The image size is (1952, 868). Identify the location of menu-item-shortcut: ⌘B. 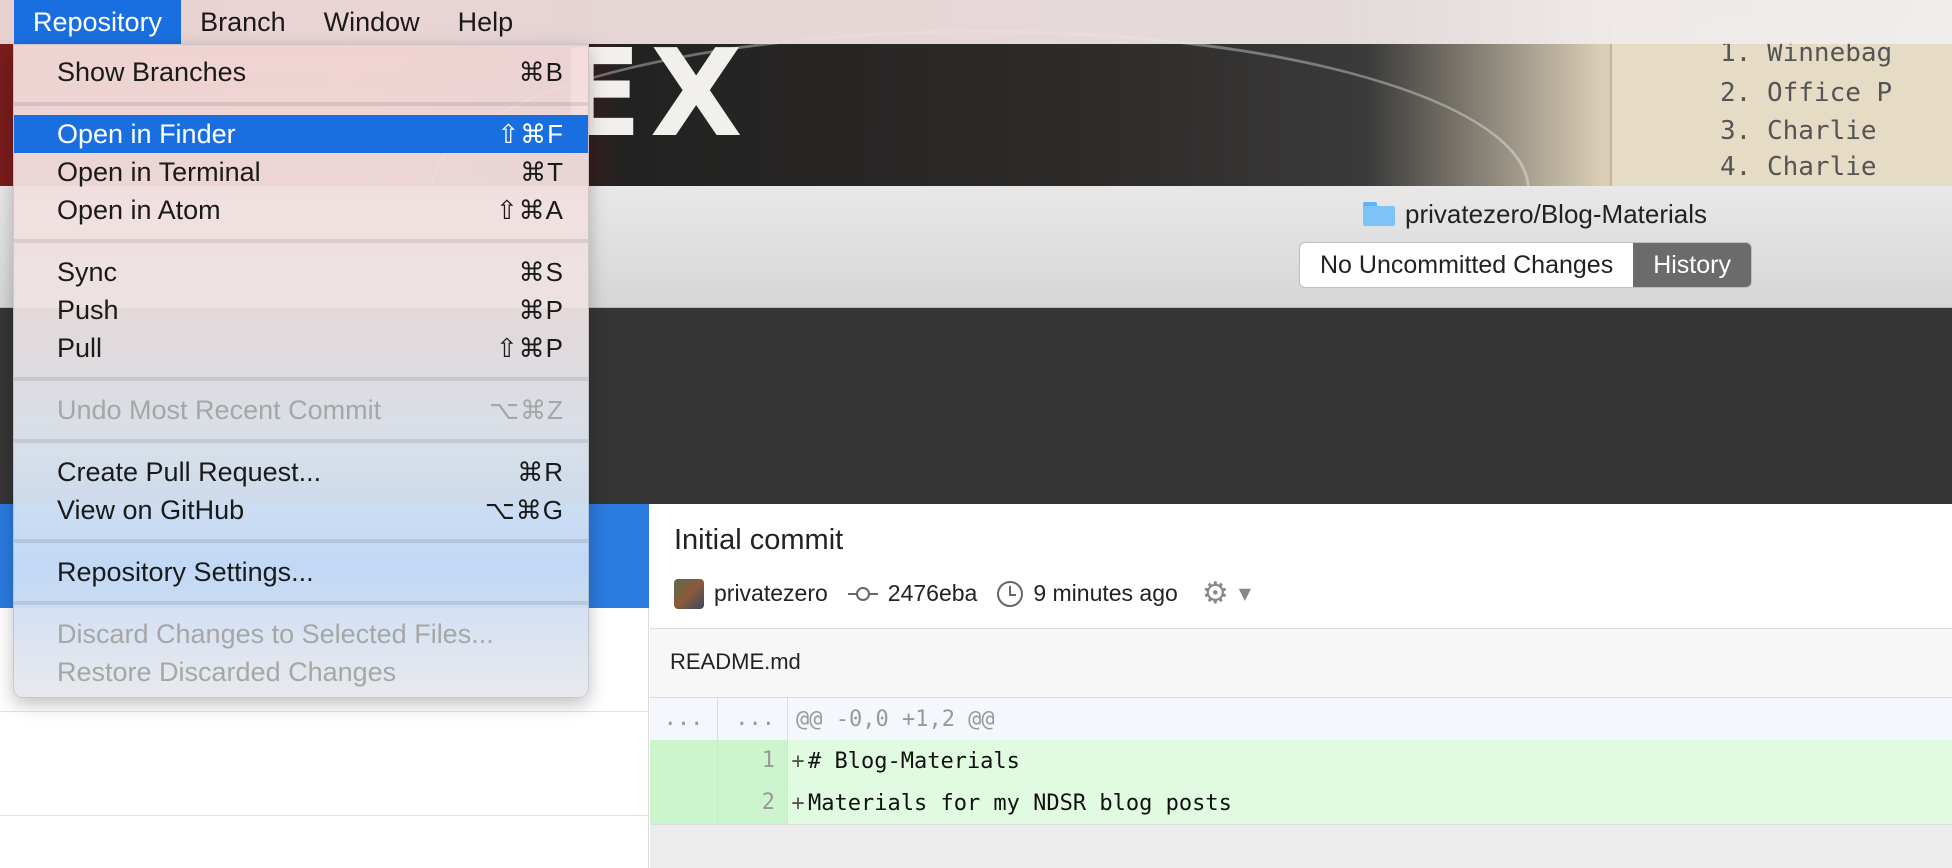
(541, 71).